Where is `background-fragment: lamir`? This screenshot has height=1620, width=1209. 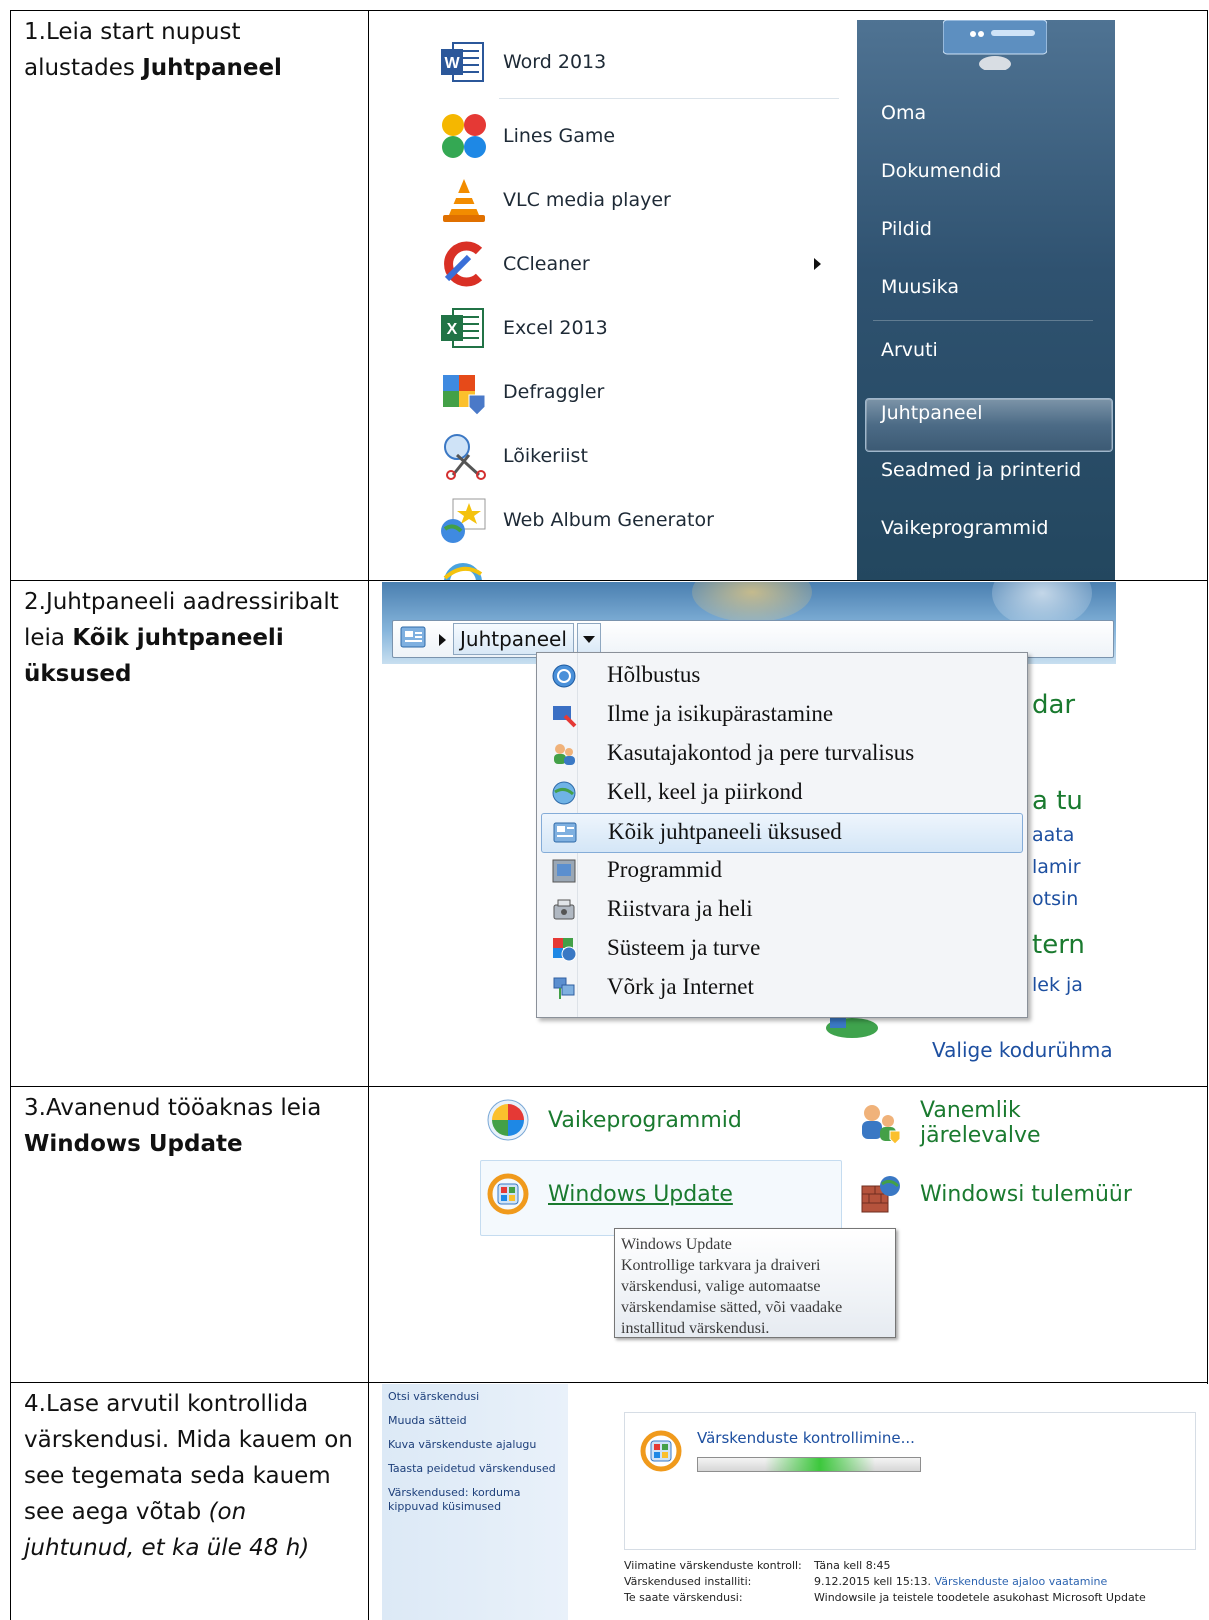
background-fragment: lamir is located at coordinates (1056, 867).